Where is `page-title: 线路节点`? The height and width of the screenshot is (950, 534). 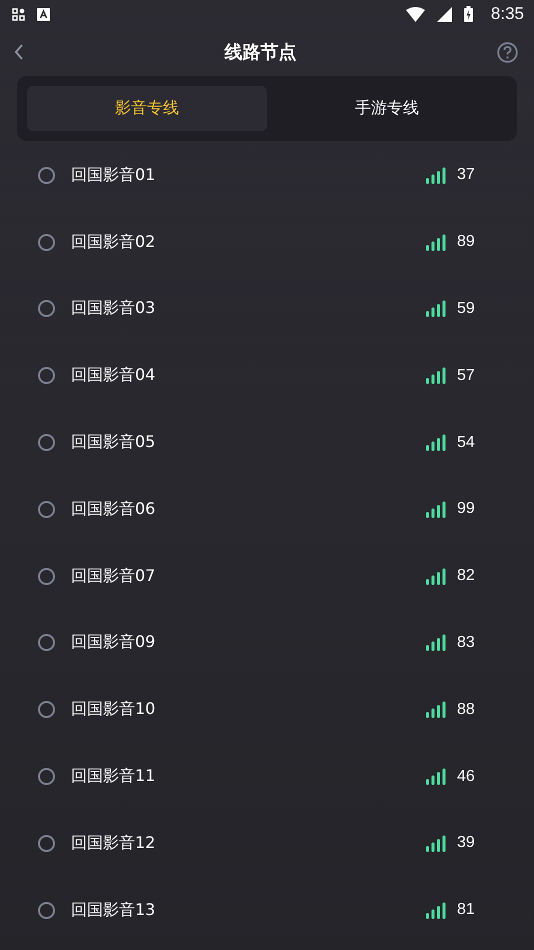 page-title: 线路节点 is located at coordinates (260, 52).